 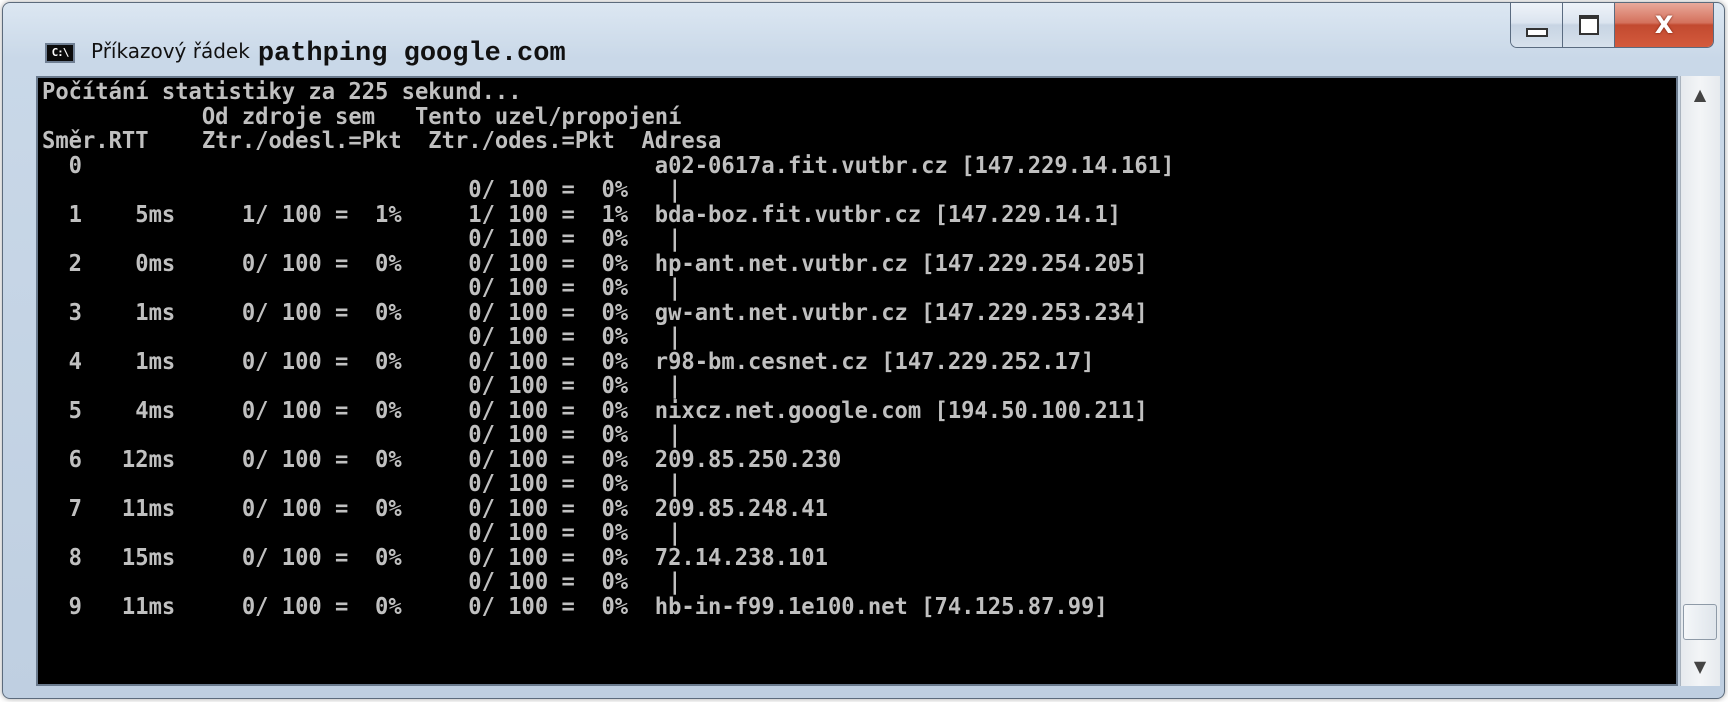 I want to click on window-title-app: Příkazový řádek, so click(x=170, y=51).